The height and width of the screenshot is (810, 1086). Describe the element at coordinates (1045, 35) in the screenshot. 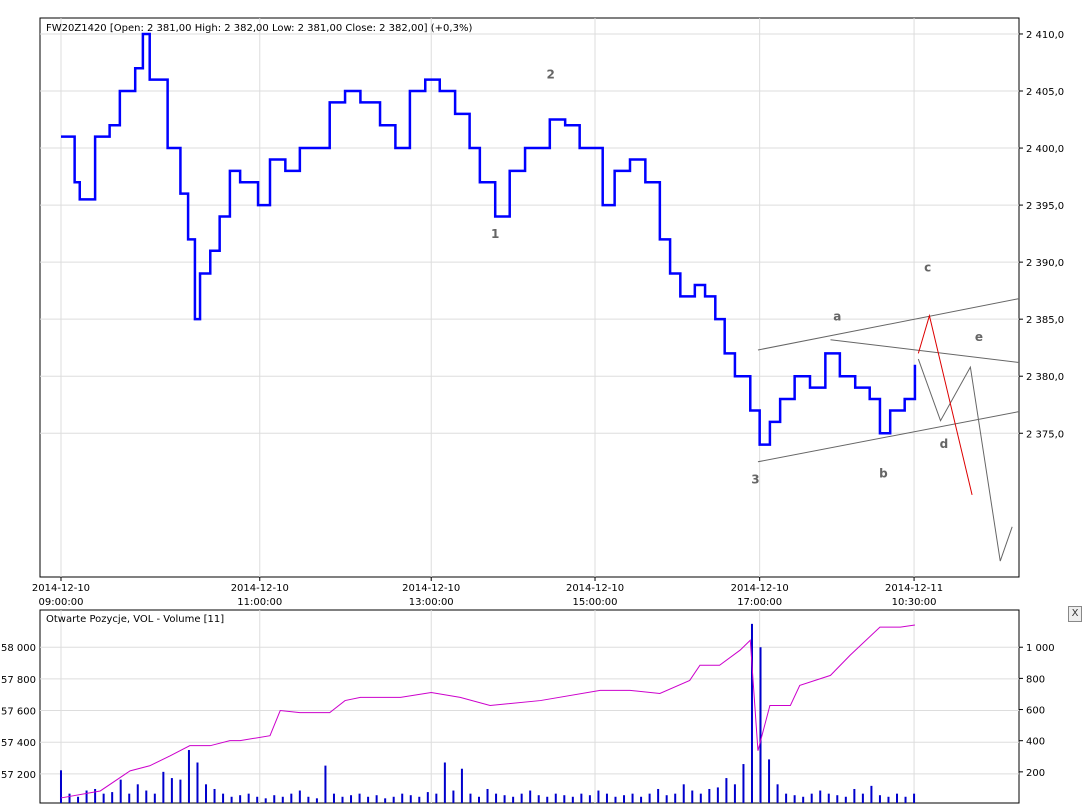

I see `price-y-tick-label: 2 410,0` at that location.